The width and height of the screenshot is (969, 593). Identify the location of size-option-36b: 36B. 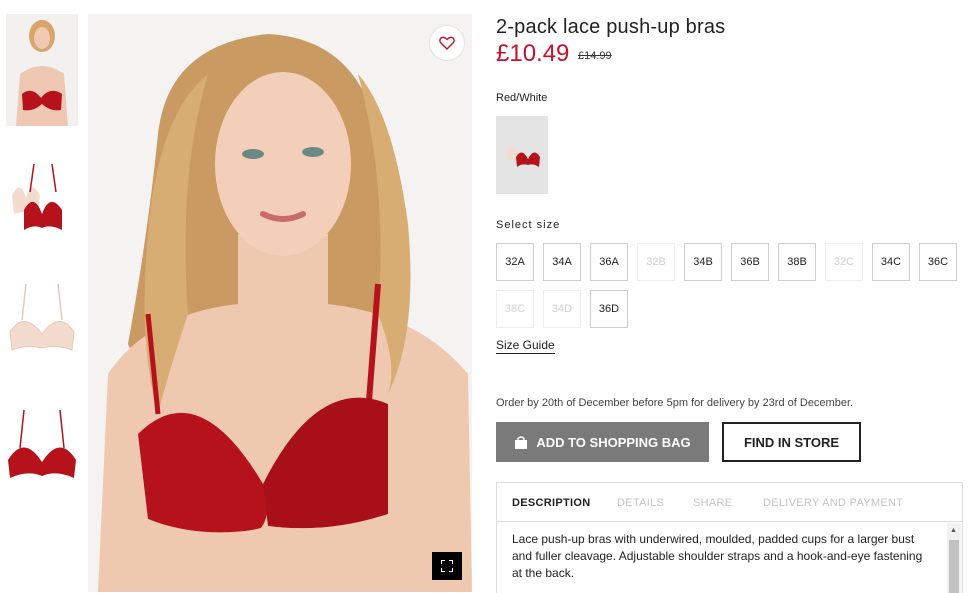
(750, 262).